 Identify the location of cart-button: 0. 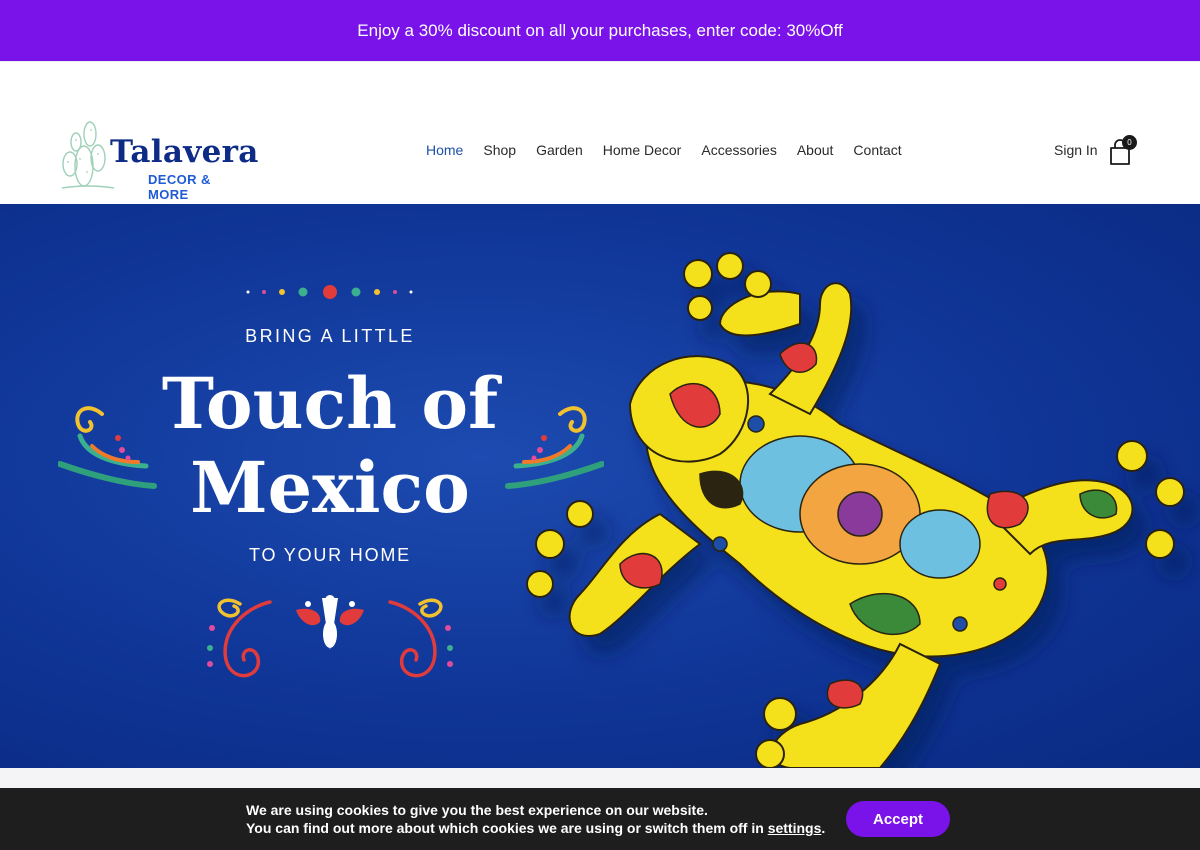
(1123, 149).